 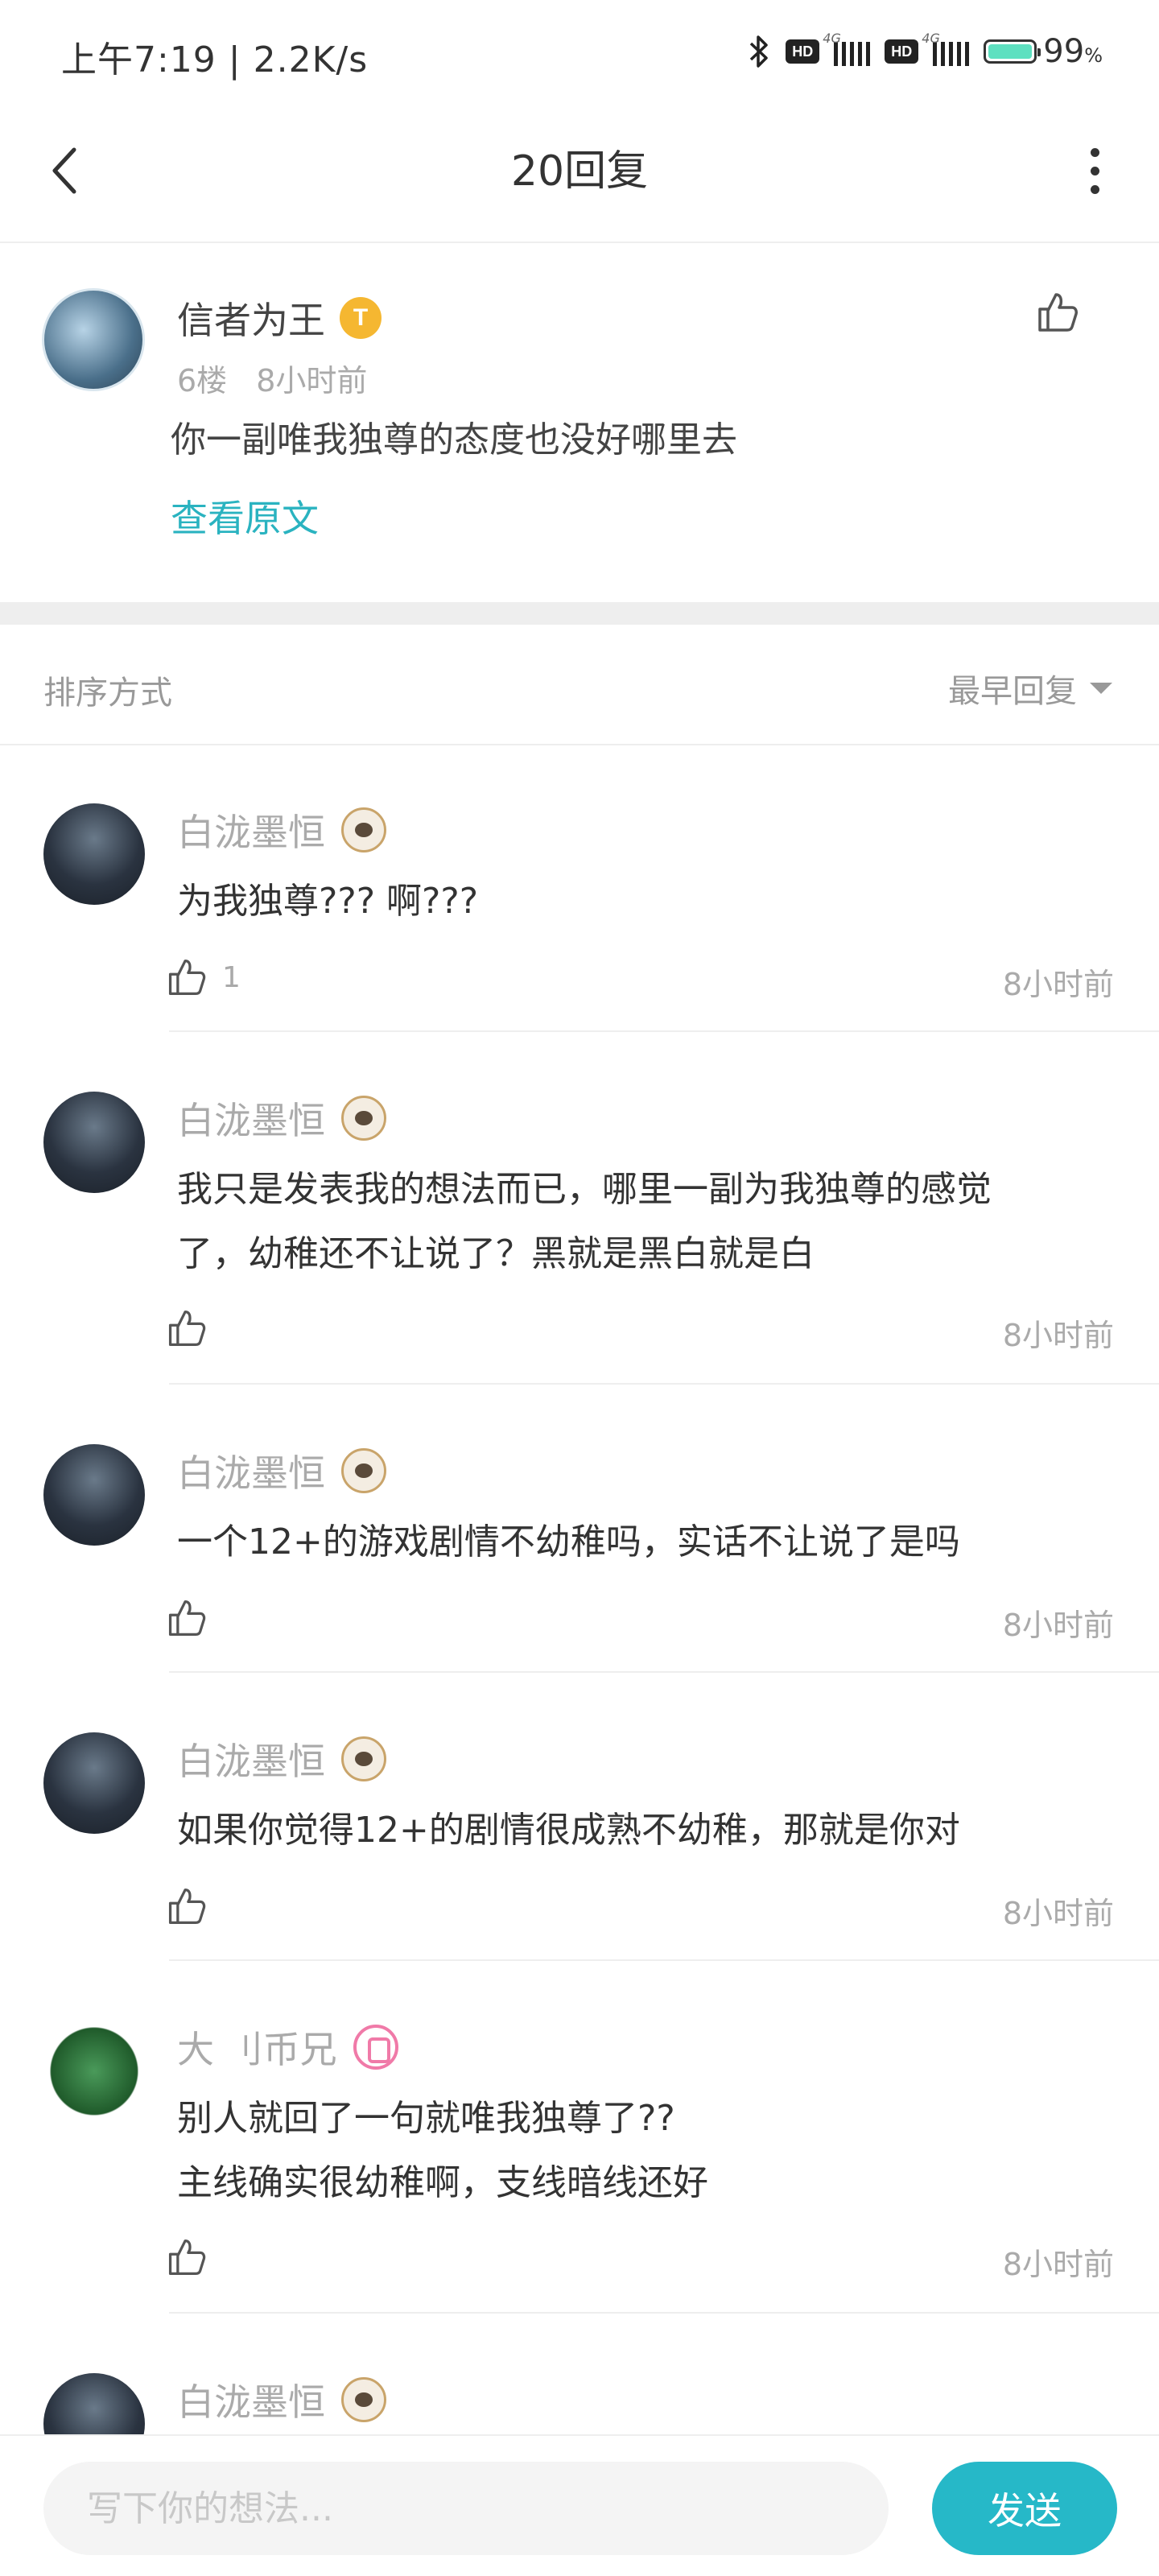 I want to click on header: 20回复, so click(x=579, y=174).